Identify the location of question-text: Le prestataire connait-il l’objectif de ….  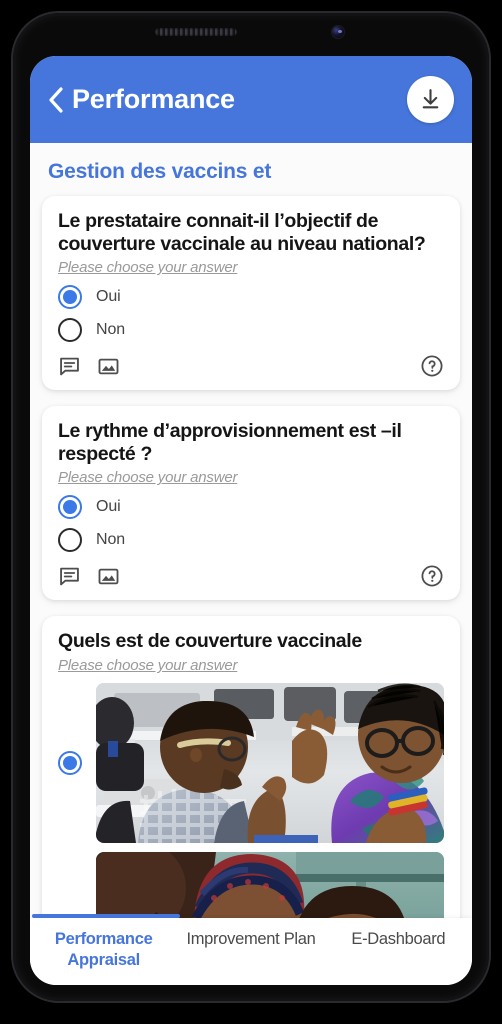
(242, 232).